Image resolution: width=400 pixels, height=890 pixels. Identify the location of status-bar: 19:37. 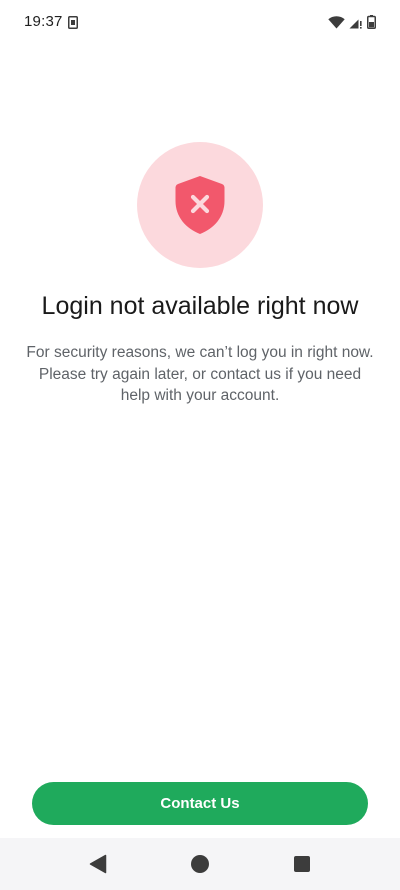
(200, 23).